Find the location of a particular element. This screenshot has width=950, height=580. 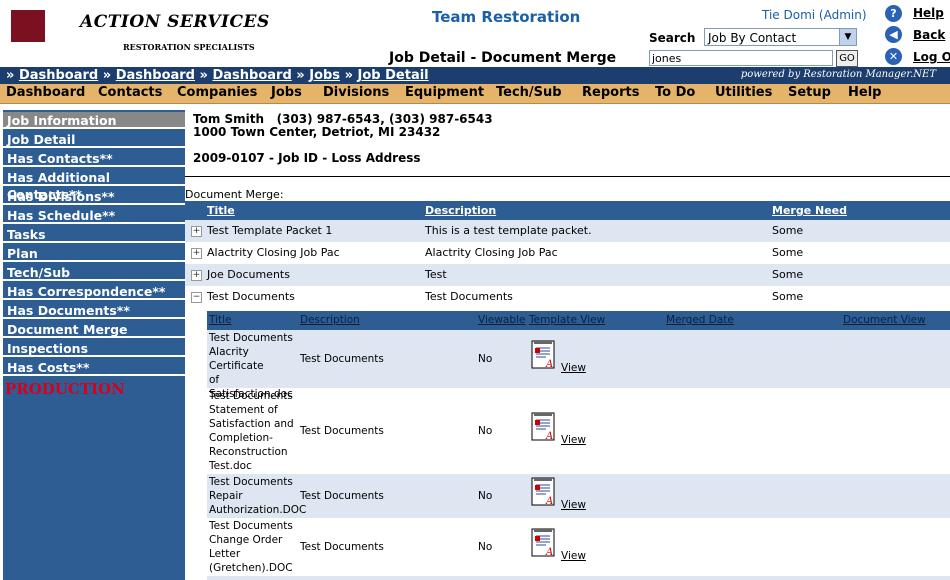

column-header-title: Title is located at coordinates (221, 210).